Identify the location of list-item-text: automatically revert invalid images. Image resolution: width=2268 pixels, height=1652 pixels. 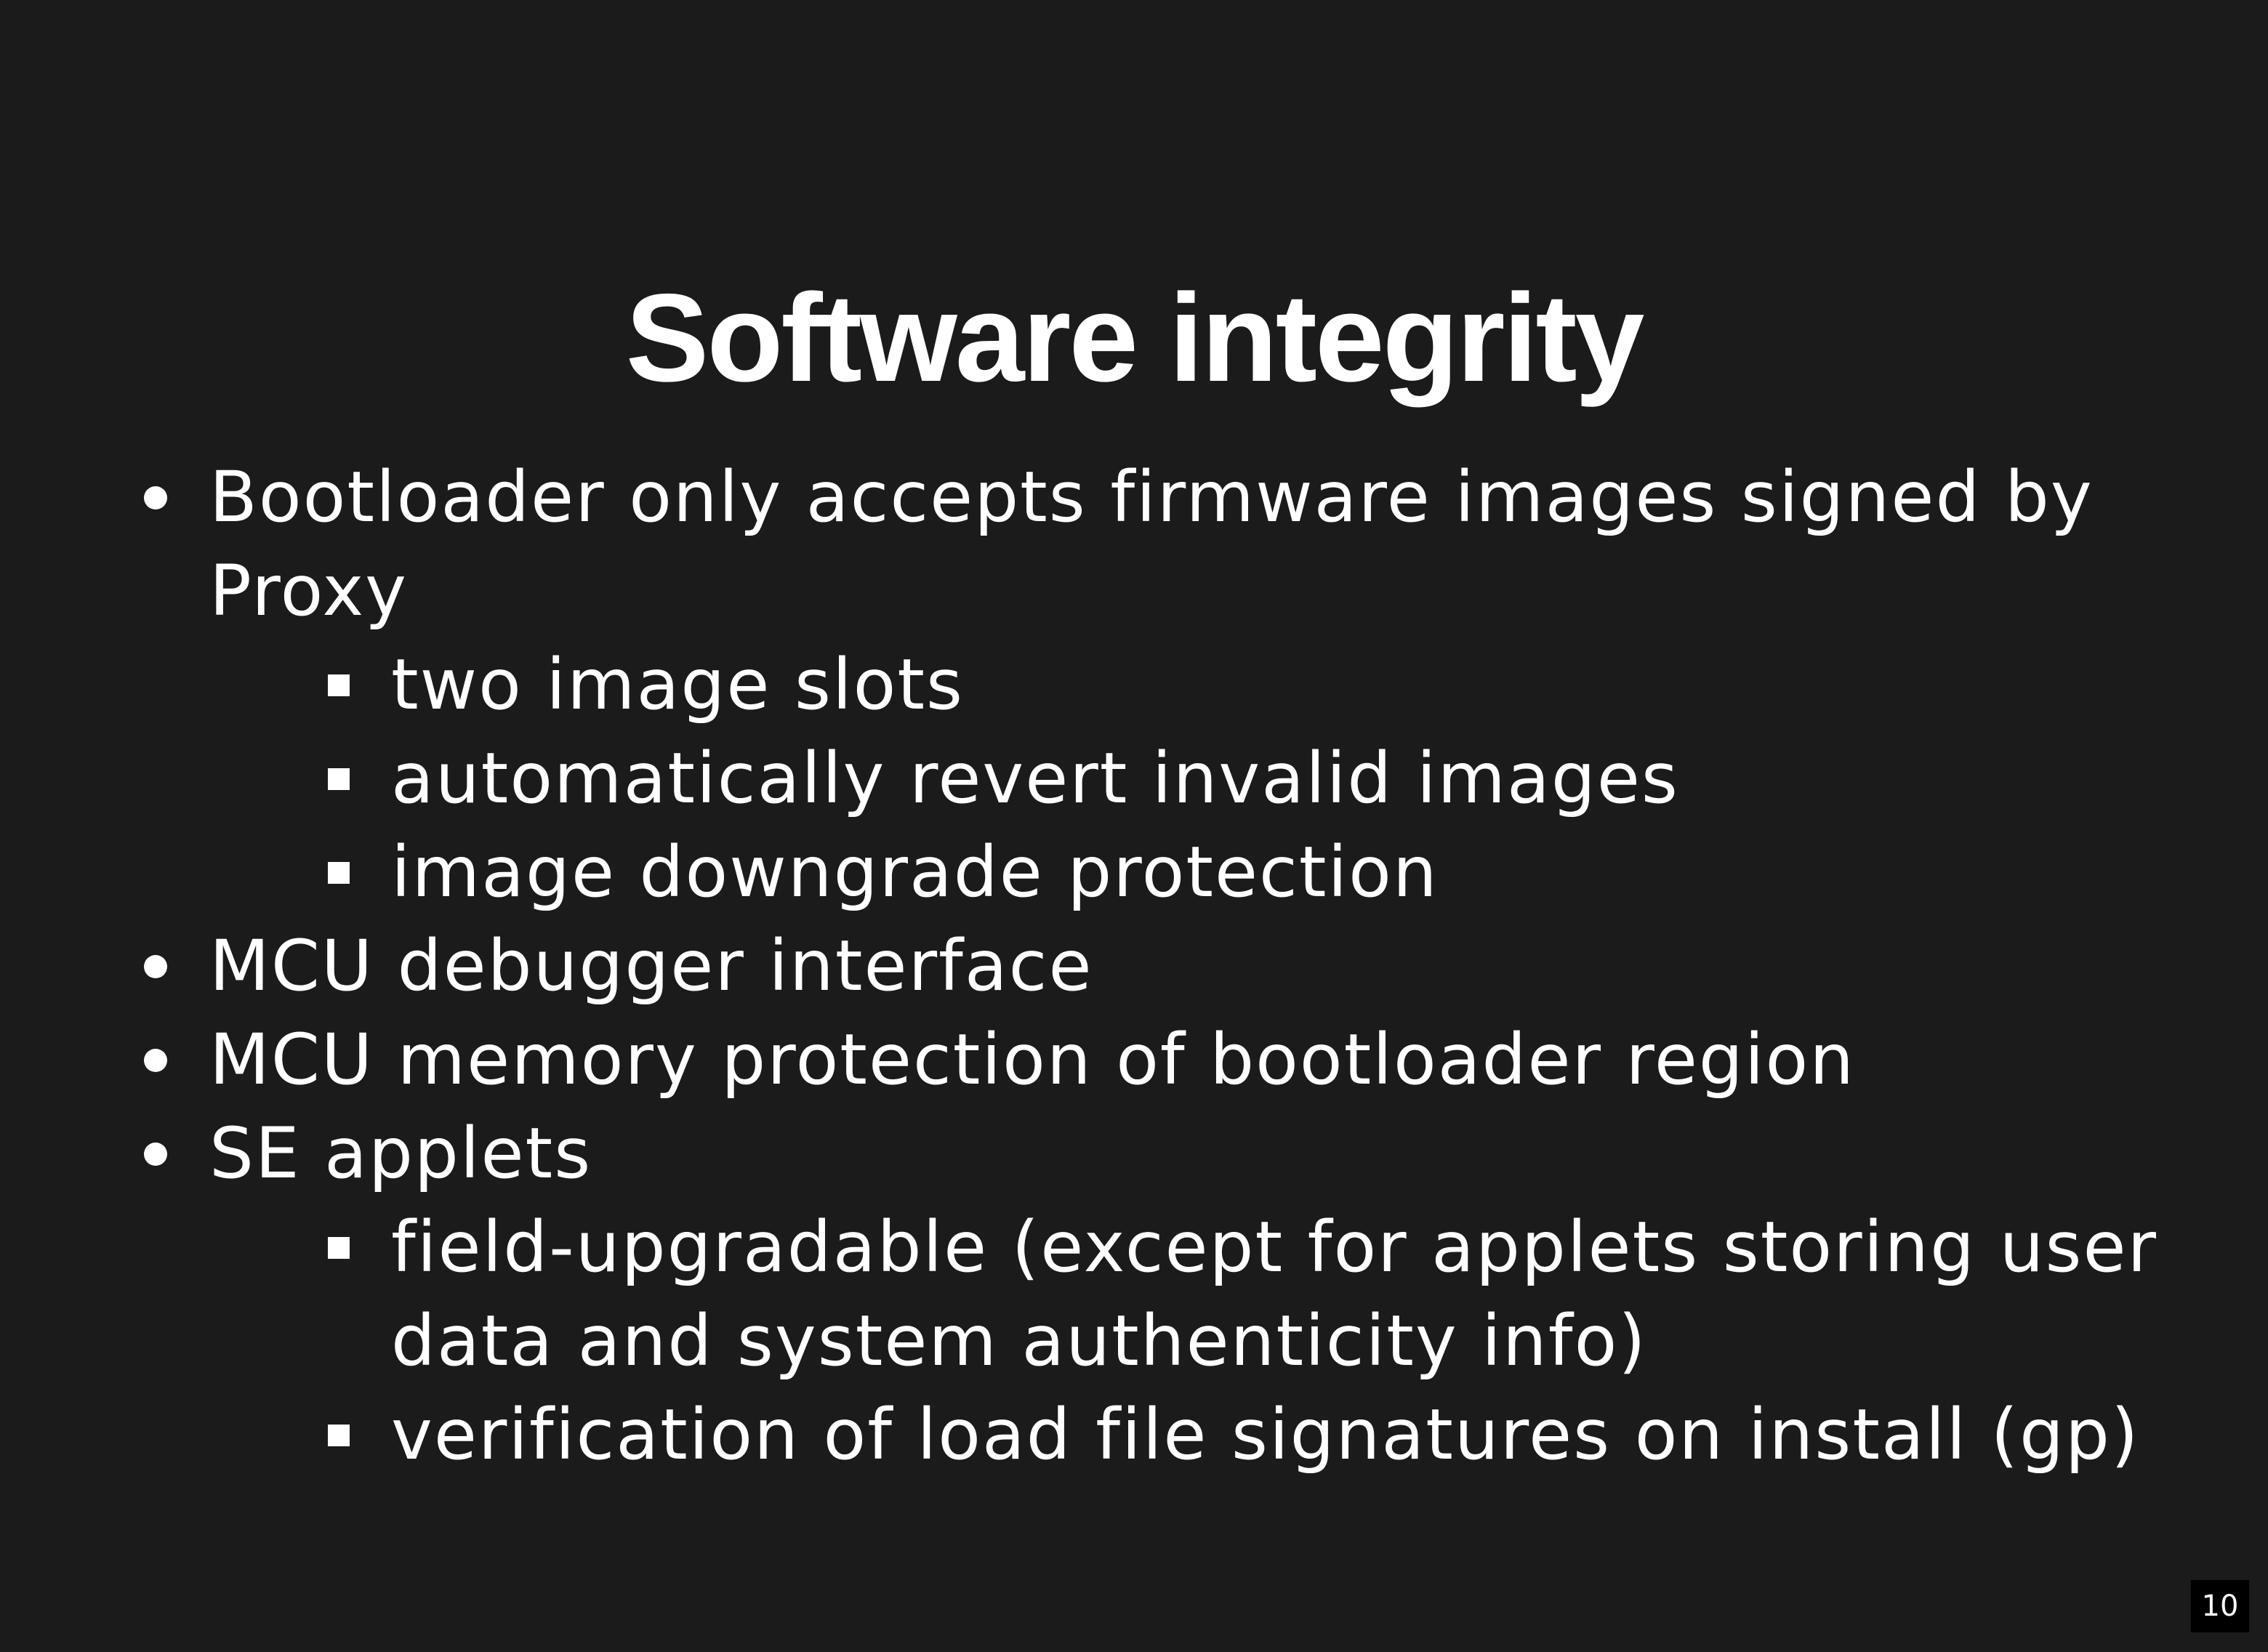
(1035, 778).